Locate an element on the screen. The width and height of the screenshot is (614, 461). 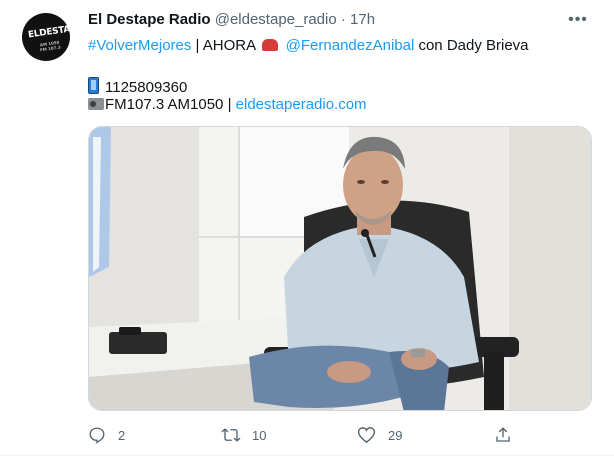
reply-icon is located at coordinates (97, 435).